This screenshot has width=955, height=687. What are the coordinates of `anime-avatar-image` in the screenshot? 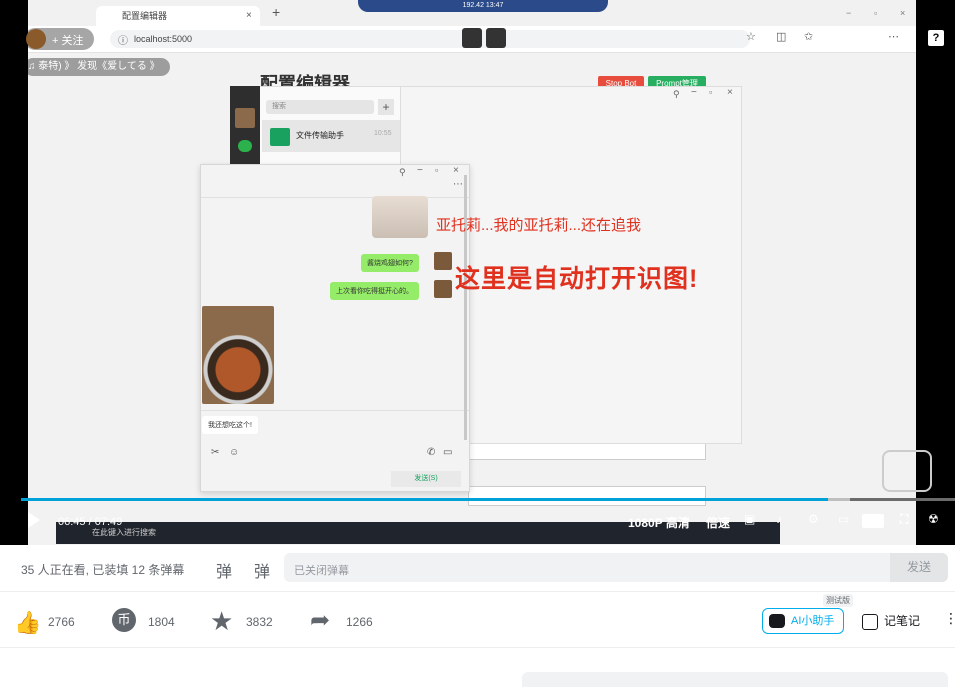 It's located at (400, 217).